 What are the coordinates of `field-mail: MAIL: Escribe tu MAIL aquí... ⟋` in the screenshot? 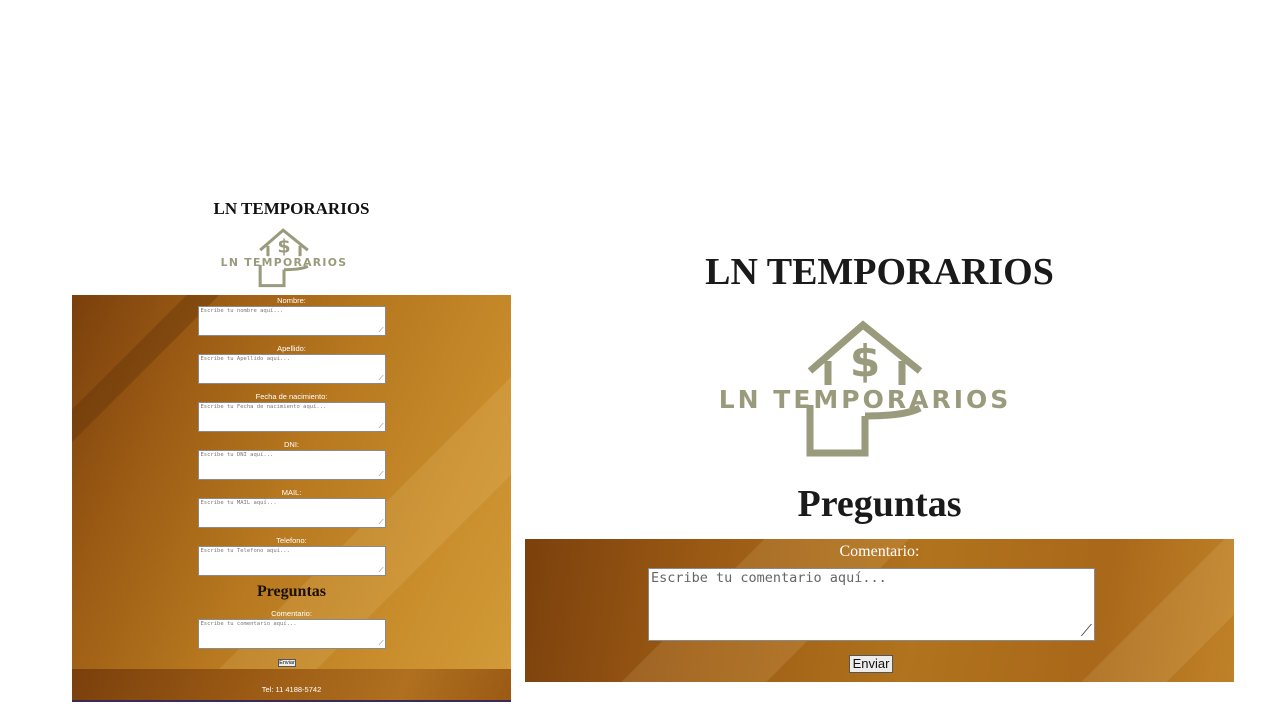 It's located at (291, 508).